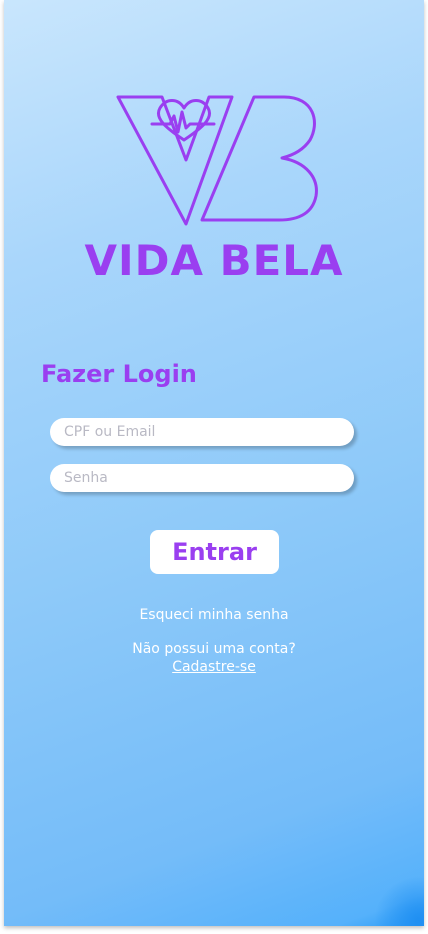  I want to click on signup-link: Cadastre-se, so click(214, 667).